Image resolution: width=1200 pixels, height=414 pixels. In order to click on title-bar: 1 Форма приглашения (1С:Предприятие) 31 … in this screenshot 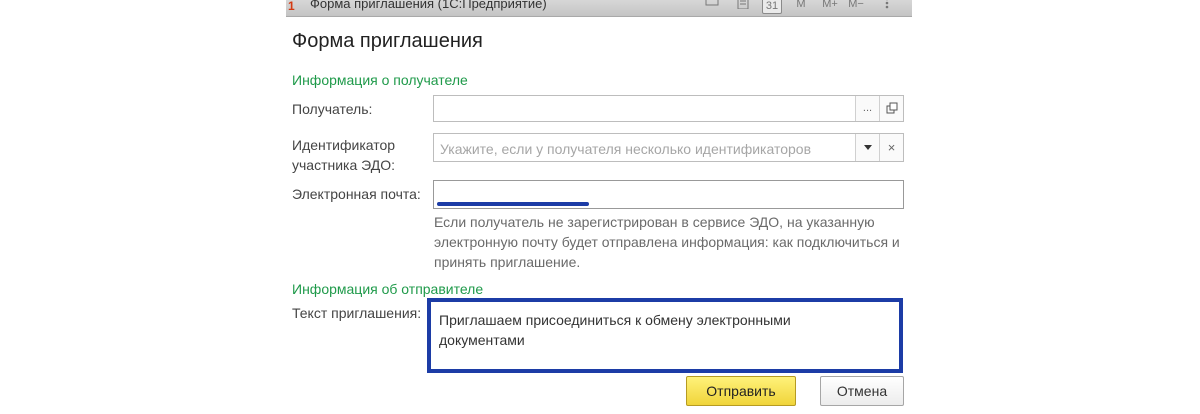, I will do `click(599, 8)`.